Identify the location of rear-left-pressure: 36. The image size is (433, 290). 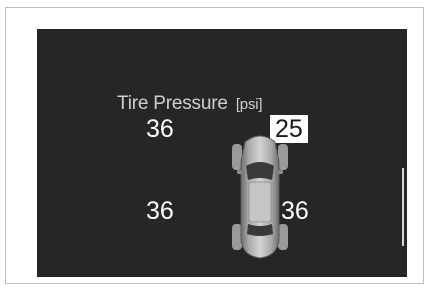
(160, 211).